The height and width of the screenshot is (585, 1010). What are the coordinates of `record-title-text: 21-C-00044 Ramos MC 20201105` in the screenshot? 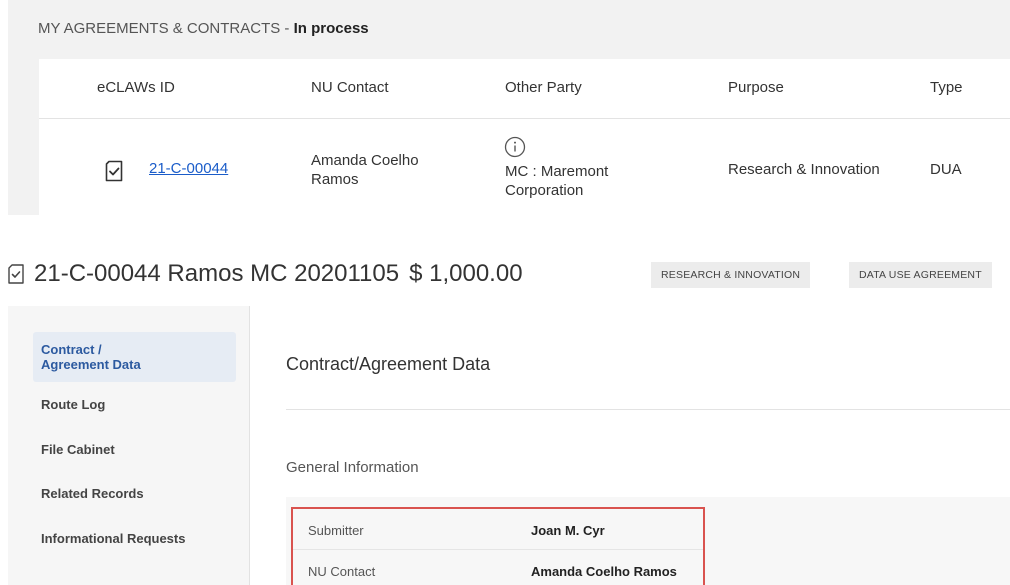 It's located at (217, 273).